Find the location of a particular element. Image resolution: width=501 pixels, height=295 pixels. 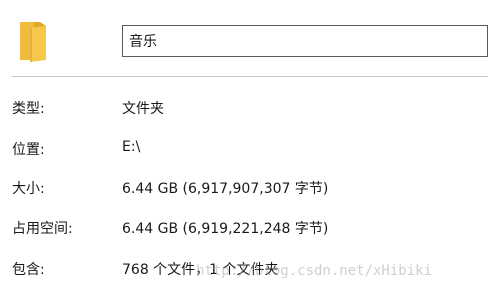

property-row-size: 大小: 6.44 GB (6,917,907,307 字节) is located at coordinates (250, 189).